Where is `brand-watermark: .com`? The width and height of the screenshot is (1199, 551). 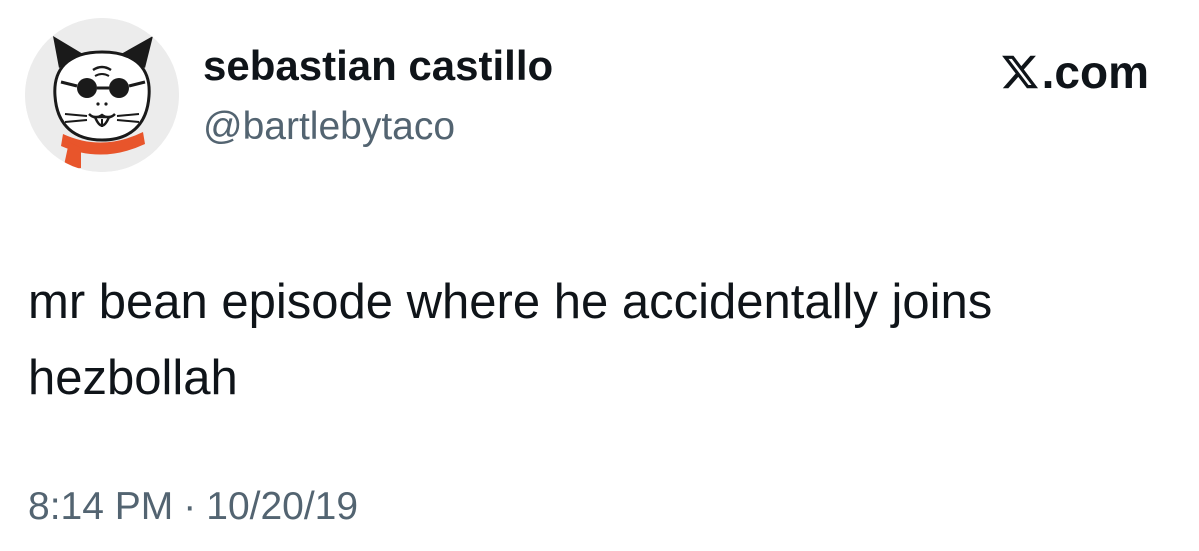
brand-watermark: .com is located at coordinates (1074, 72).